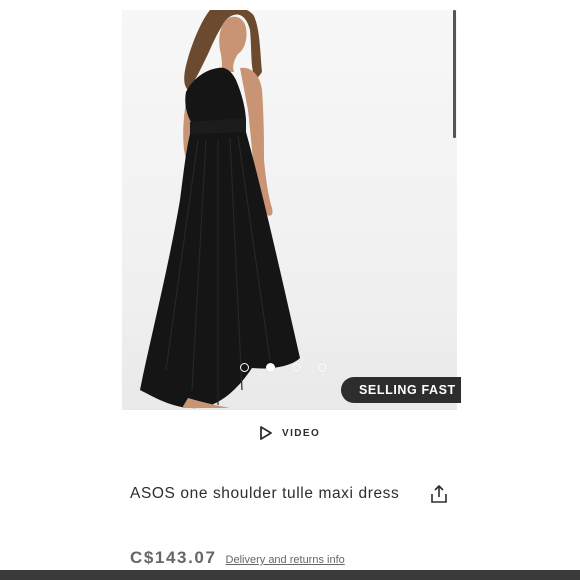  What do you see at coordinates (401, 390) in the screenshot?
I see `selling-fast-badge: SELLING FAST` at bounding box center [401, 390].